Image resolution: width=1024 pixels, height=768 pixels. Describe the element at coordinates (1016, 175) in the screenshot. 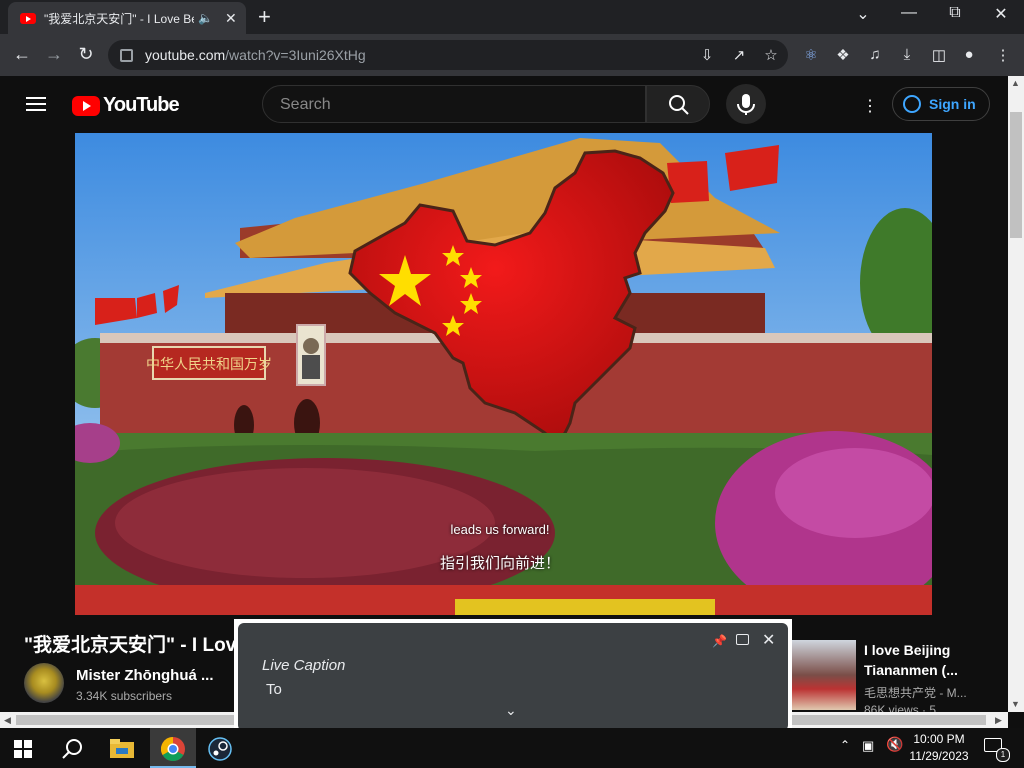

I see `vertical-scrollbar-thumb` at that location.